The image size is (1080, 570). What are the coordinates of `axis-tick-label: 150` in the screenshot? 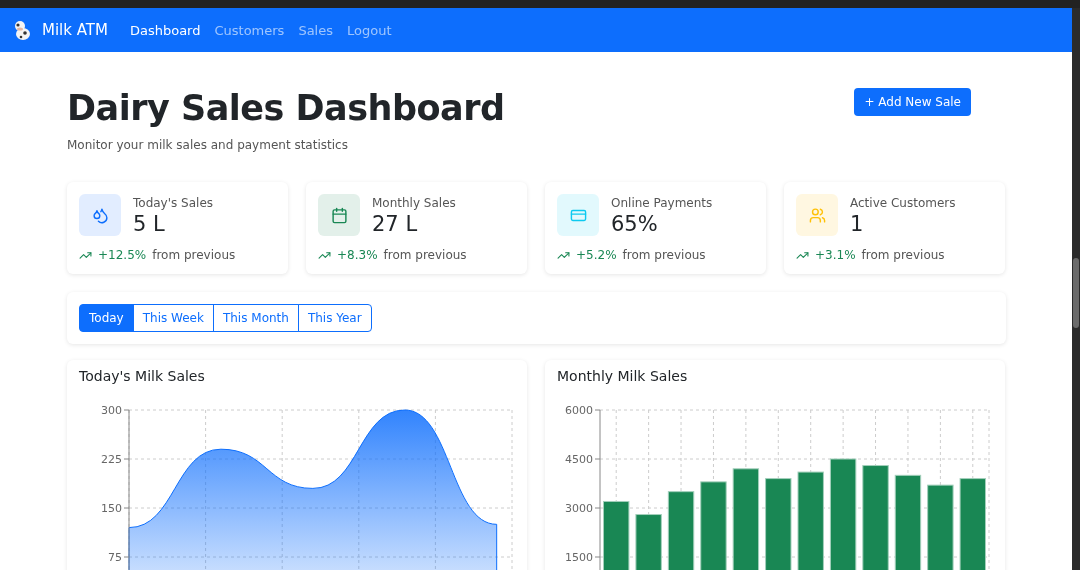 It's located at (111, 508).